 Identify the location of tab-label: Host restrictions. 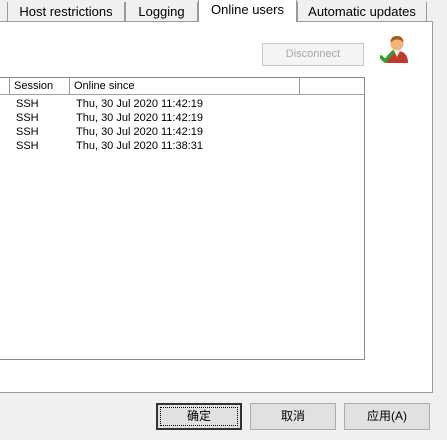
(66, 11).